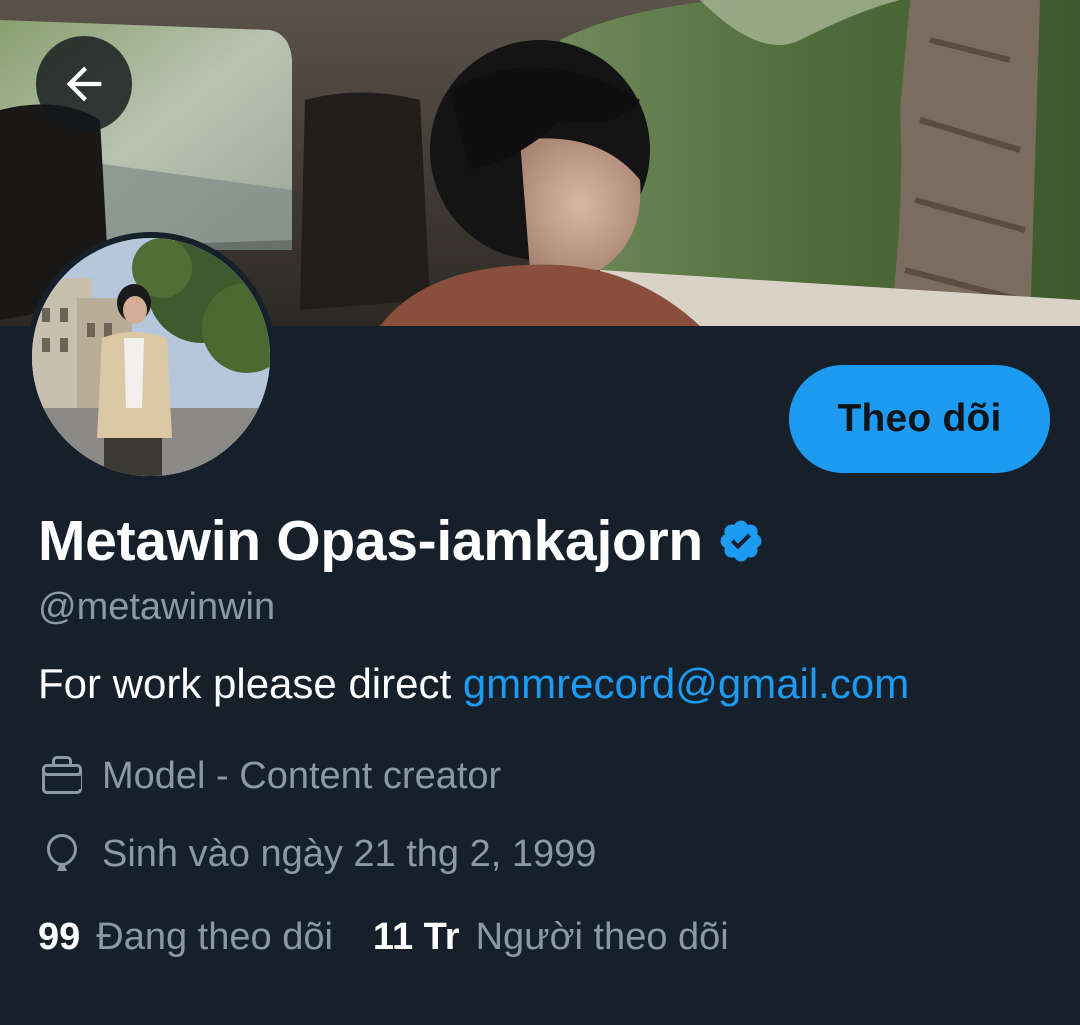 The height and width of the screenshot is (1025, 1080). What do you see at coordinates (214, 937) in the screenshot?
I see `following-label: Đang theo dõi` at bounding box center [214, 937].